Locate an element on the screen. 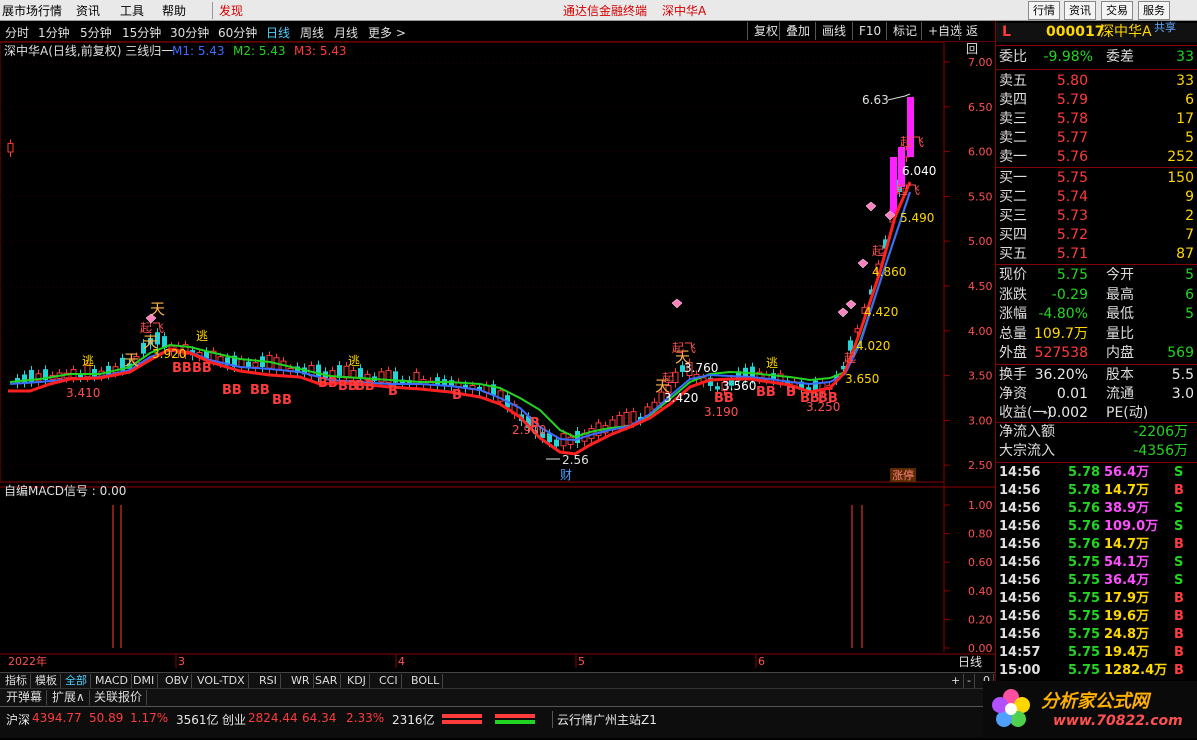 The image size is (1197, 740). top-quote-button: 行情 is located at coordinates (1044, 10).